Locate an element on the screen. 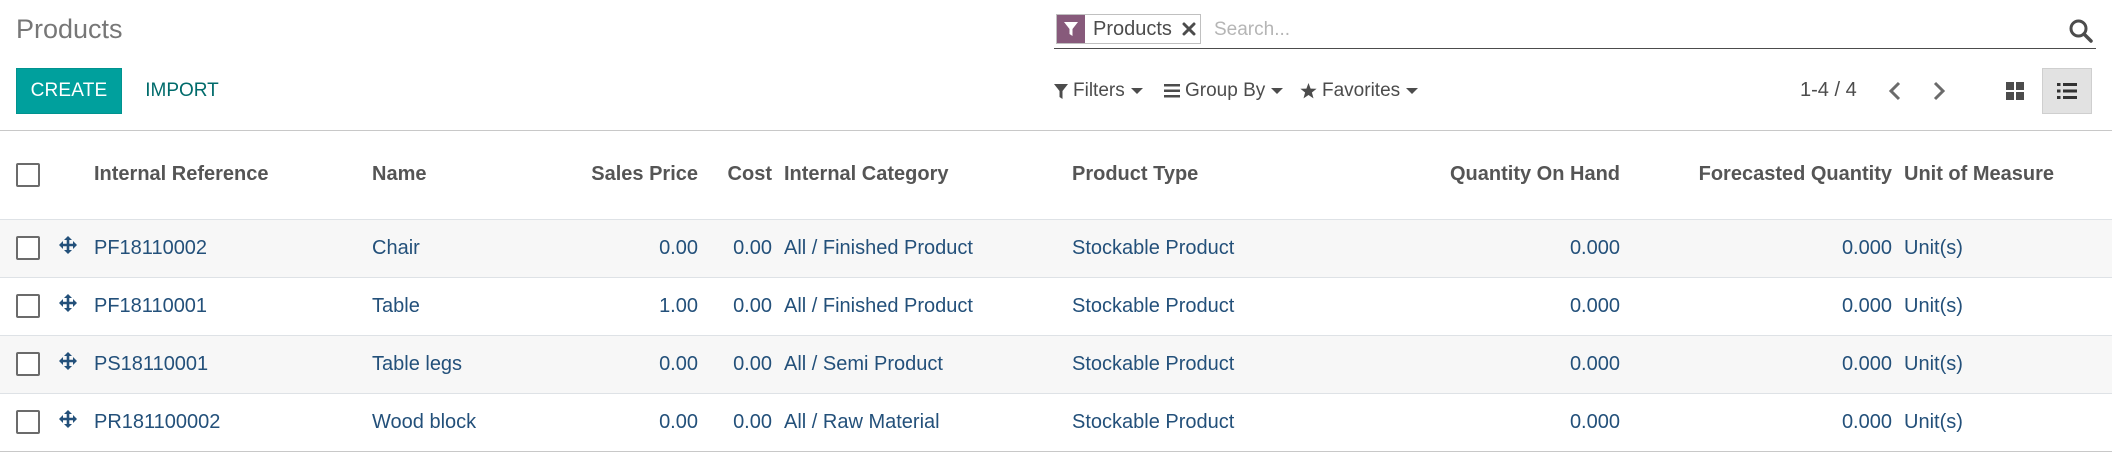  select-all-checkbox is located at coordinates (28, 174).